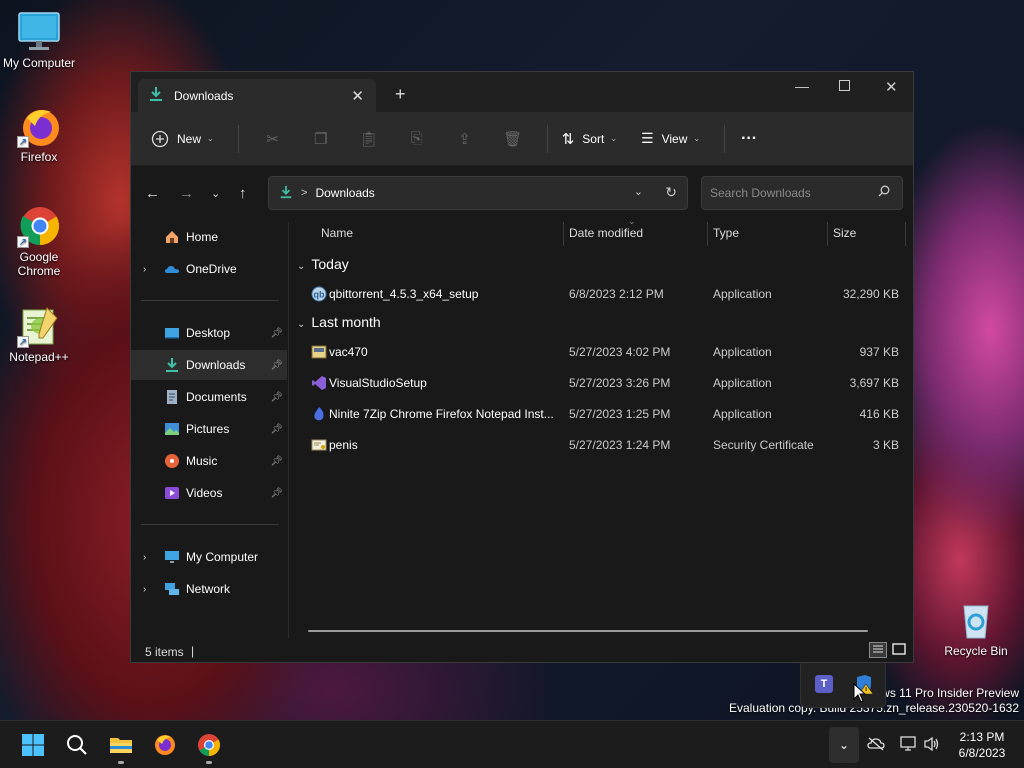 This screenshot has width=1024, height=768. Describe the element at coordinates (152, 193) in the screenshot. I see `back-button: ←` at that location.